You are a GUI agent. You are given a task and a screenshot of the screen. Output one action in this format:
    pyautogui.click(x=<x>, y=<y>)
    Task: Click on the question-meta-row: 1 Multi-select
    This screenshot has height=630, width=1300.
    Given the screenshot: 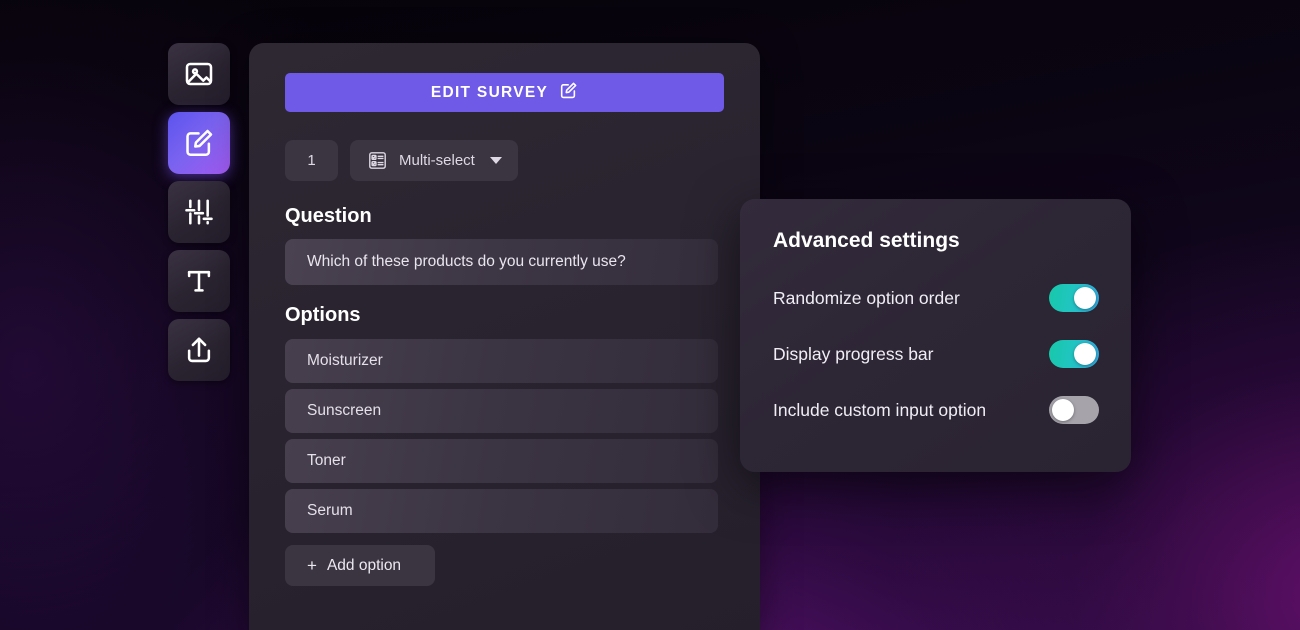 What is the action you would take?
    pyautogui.click(x=504, y=160)
    